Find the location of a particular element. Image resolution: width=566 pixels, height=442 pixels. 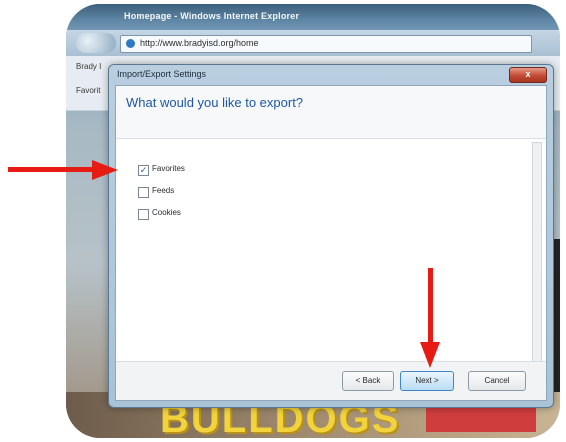

dialog-header: What would you like to export? is located at coordinates (331, 112).